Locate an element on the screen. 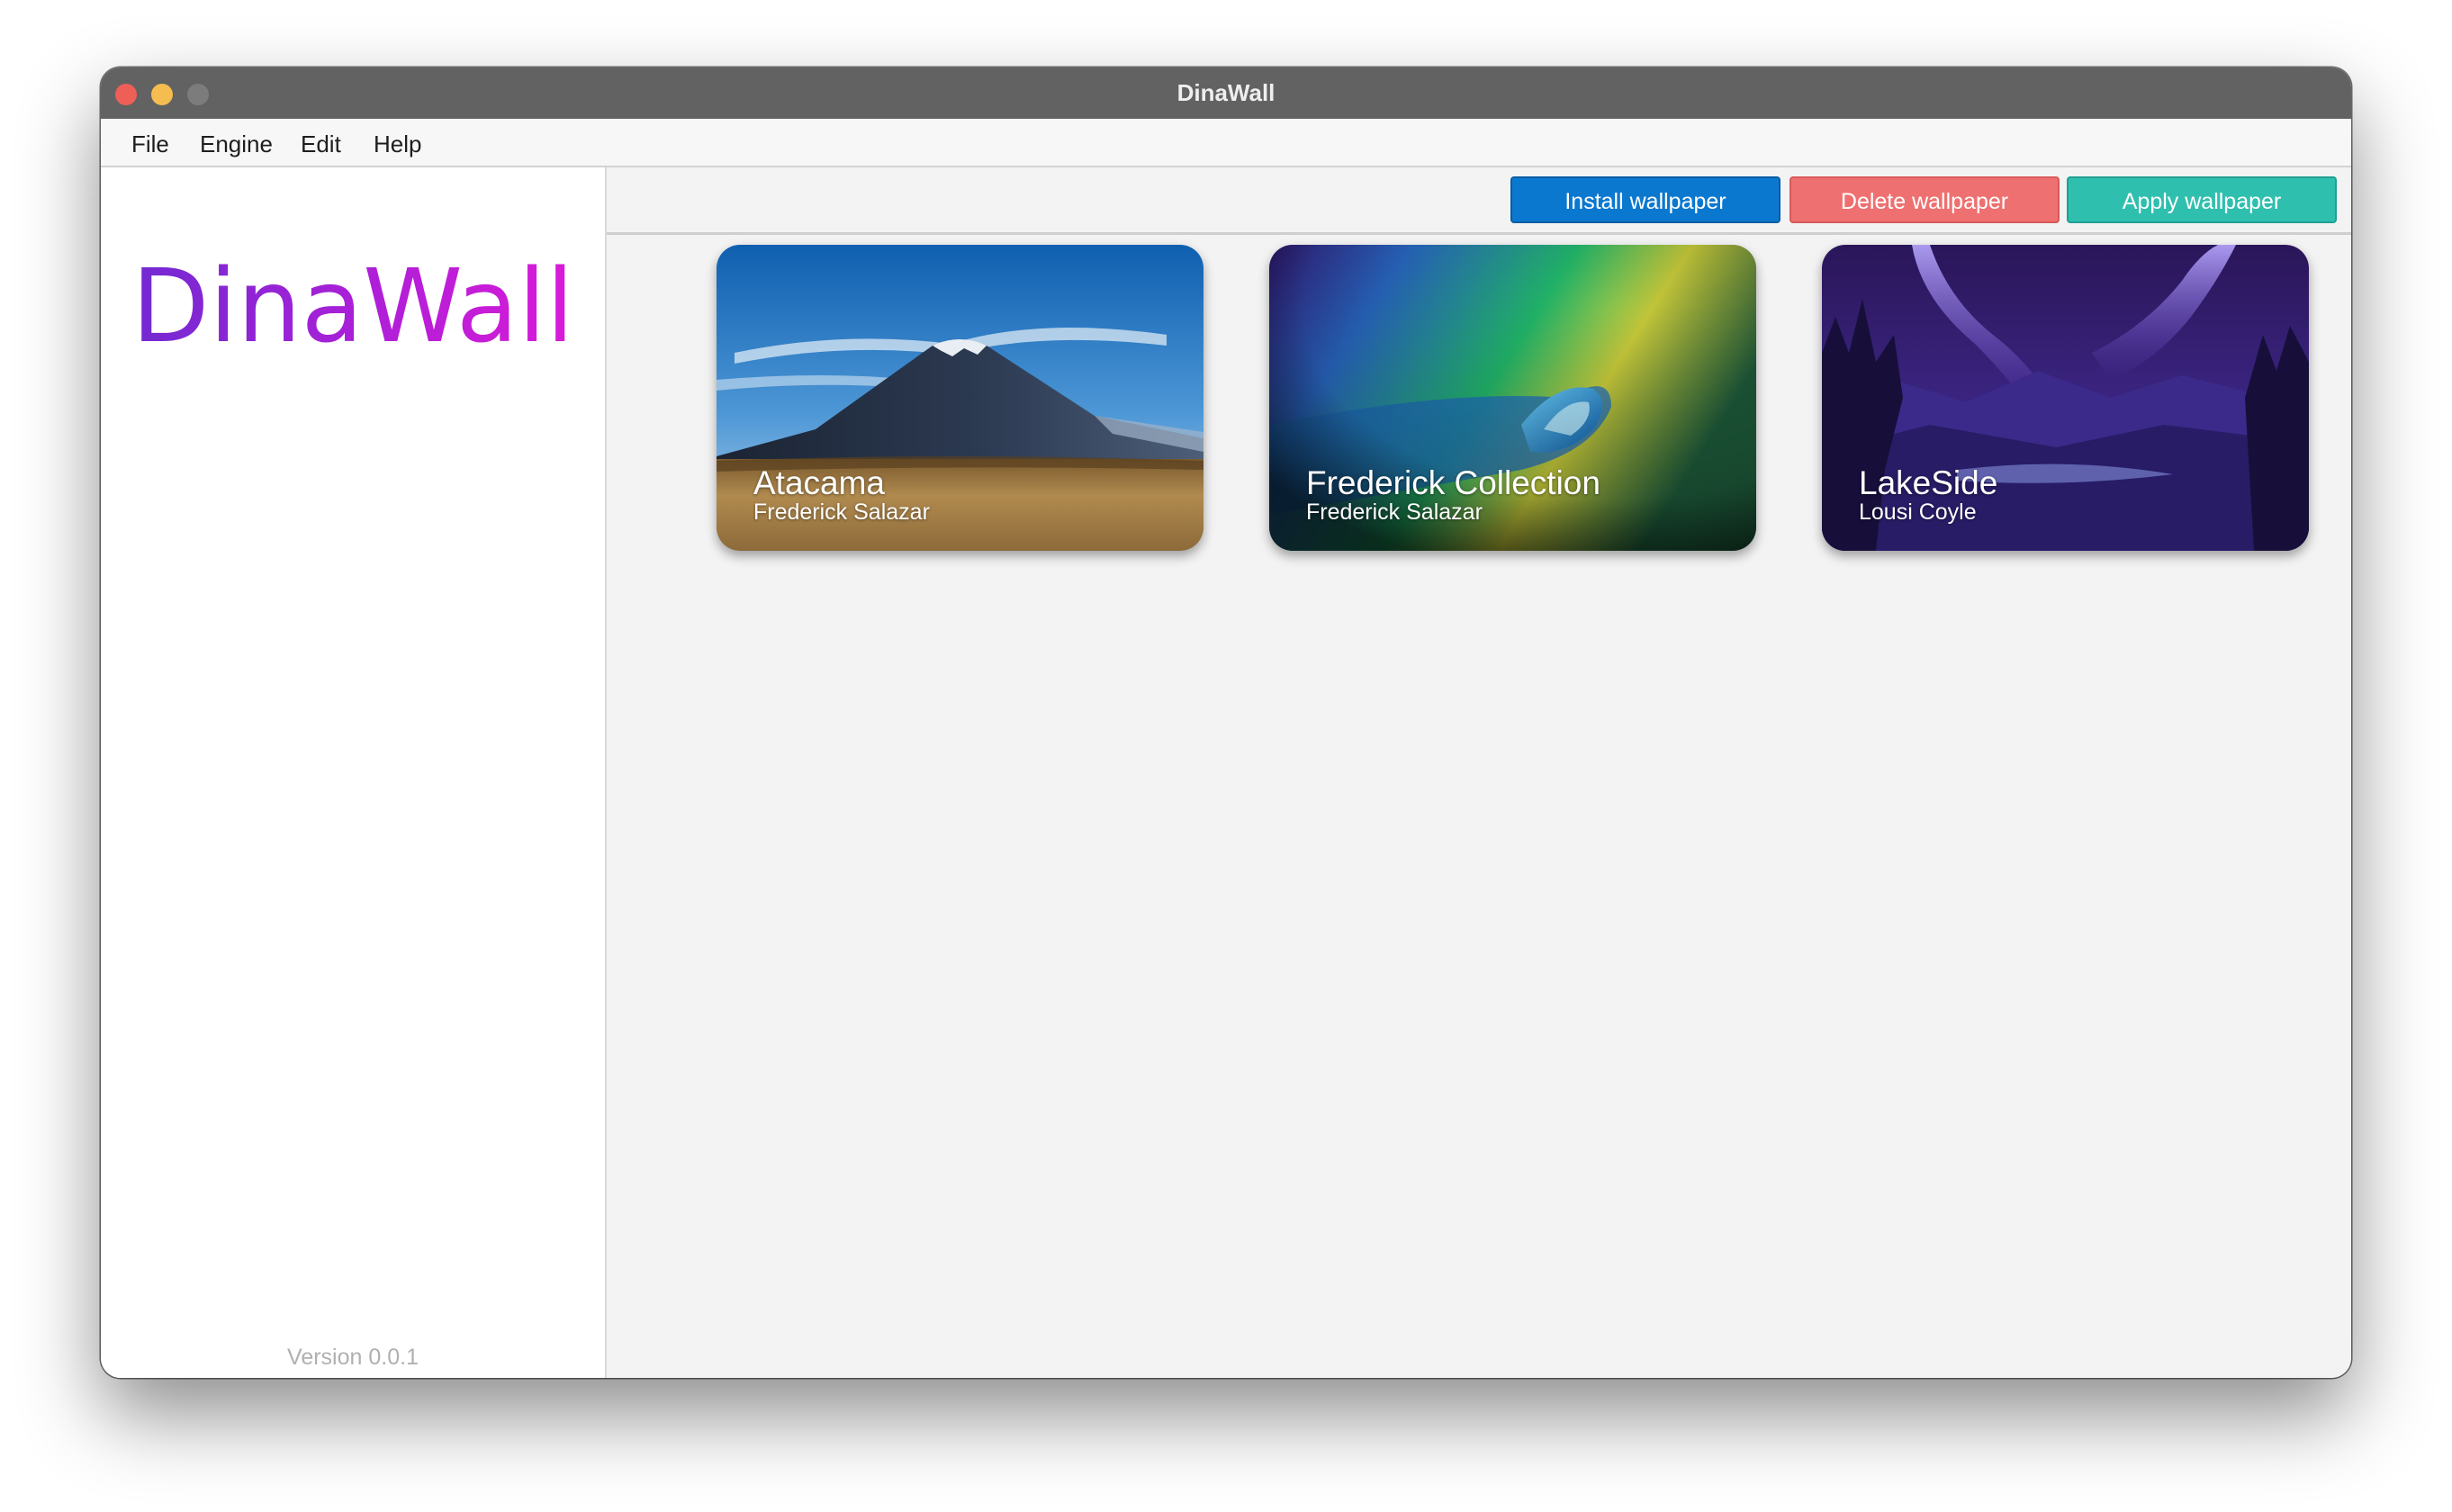 This screenshot has height=1512, width=2452. version-label: Version 0.0.1 is located at coordinates (353, 1358).